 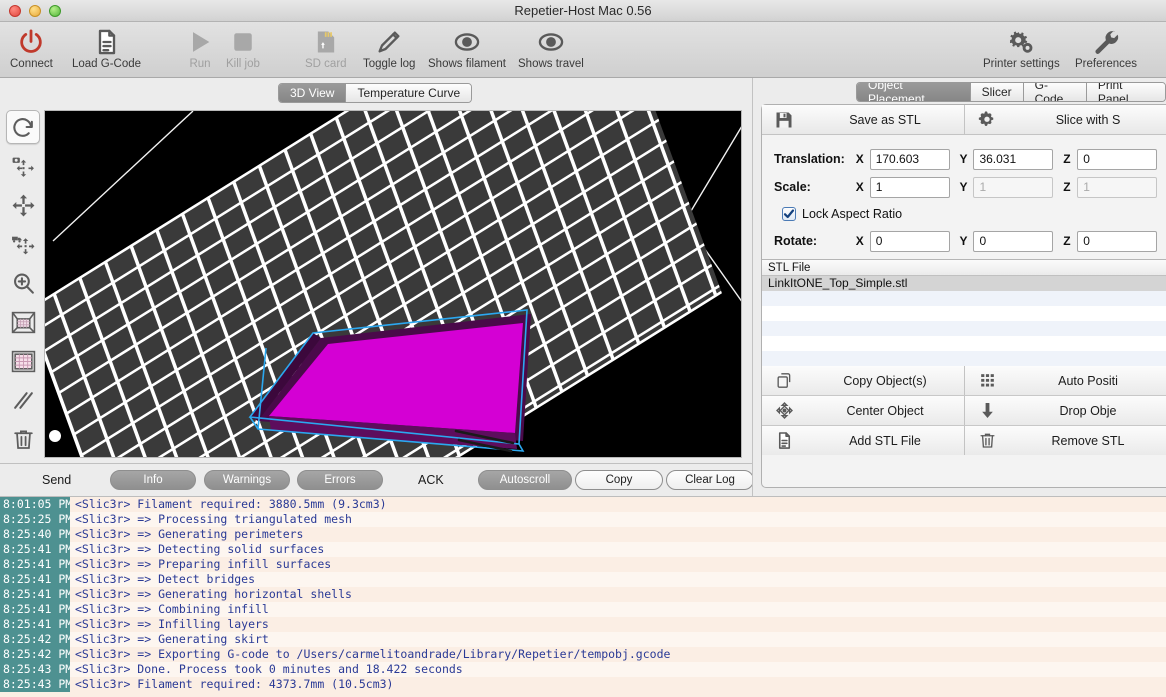 What do you see at coordinates (863, 410) in the screenshot?
I see `button-center-object: Center Object` at bounding box center [863, 410].